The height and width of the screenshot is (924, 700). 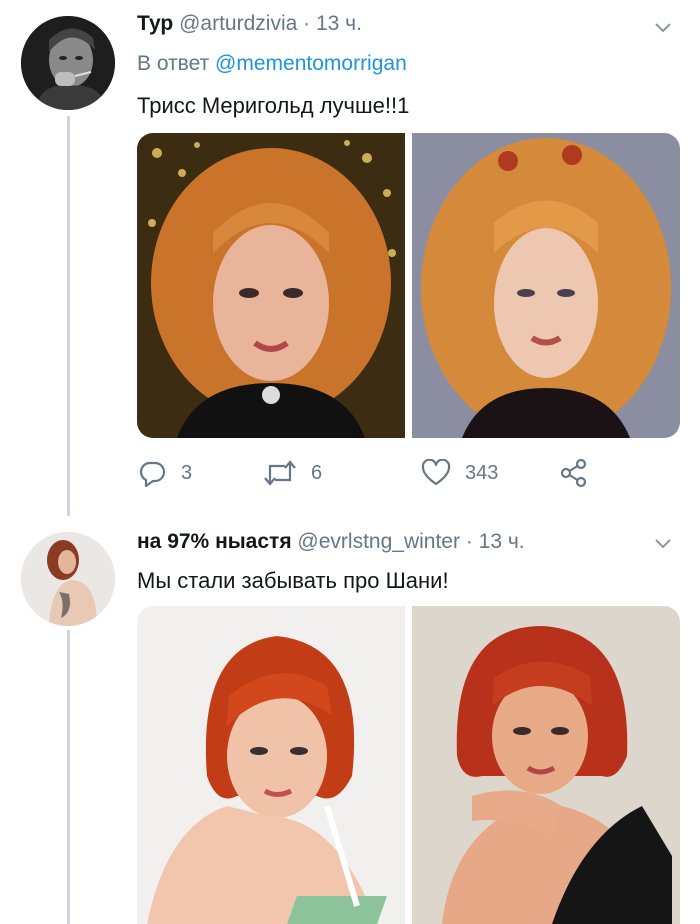 What do you see at coordinates (436, 472) in the screenshot?
I see `heart-icon` at bounding box center [436, 472].